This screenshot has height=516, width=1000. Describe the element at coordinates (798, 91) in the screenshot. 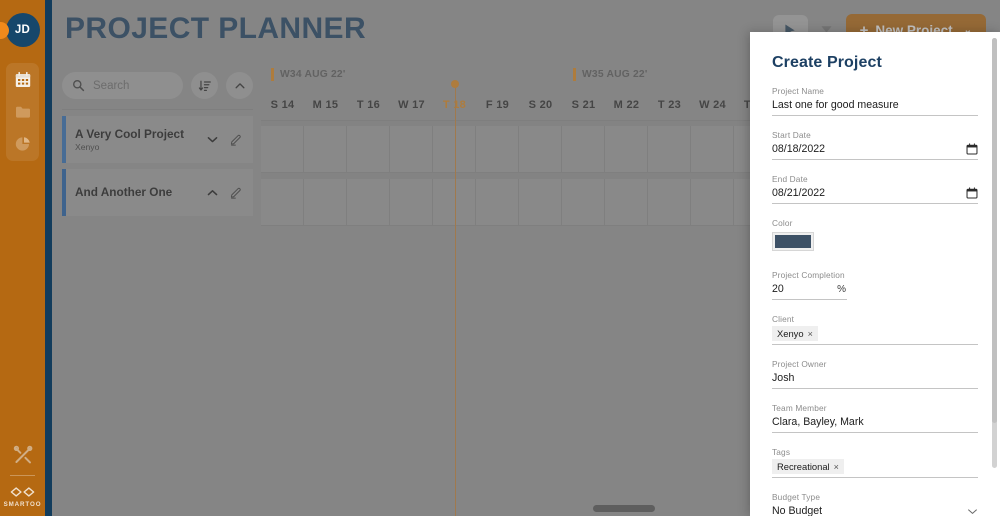

I see `field-label: Project Name` at that location.